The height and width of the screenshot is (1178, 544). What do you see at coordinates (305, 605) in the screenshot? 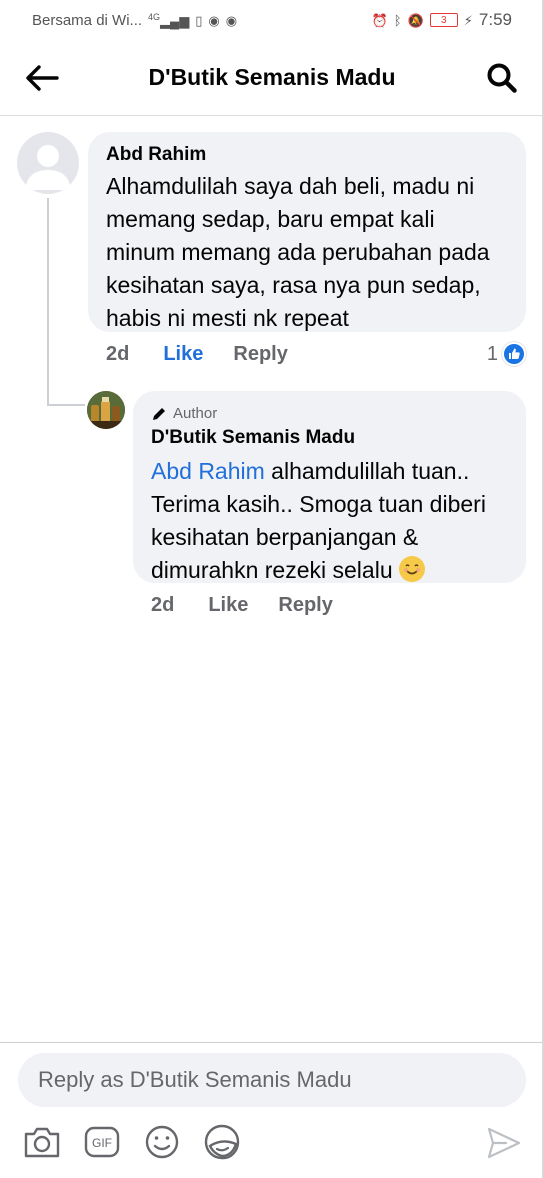
I see `reply-reply-button: Reply` at bounding box center [305, 605].